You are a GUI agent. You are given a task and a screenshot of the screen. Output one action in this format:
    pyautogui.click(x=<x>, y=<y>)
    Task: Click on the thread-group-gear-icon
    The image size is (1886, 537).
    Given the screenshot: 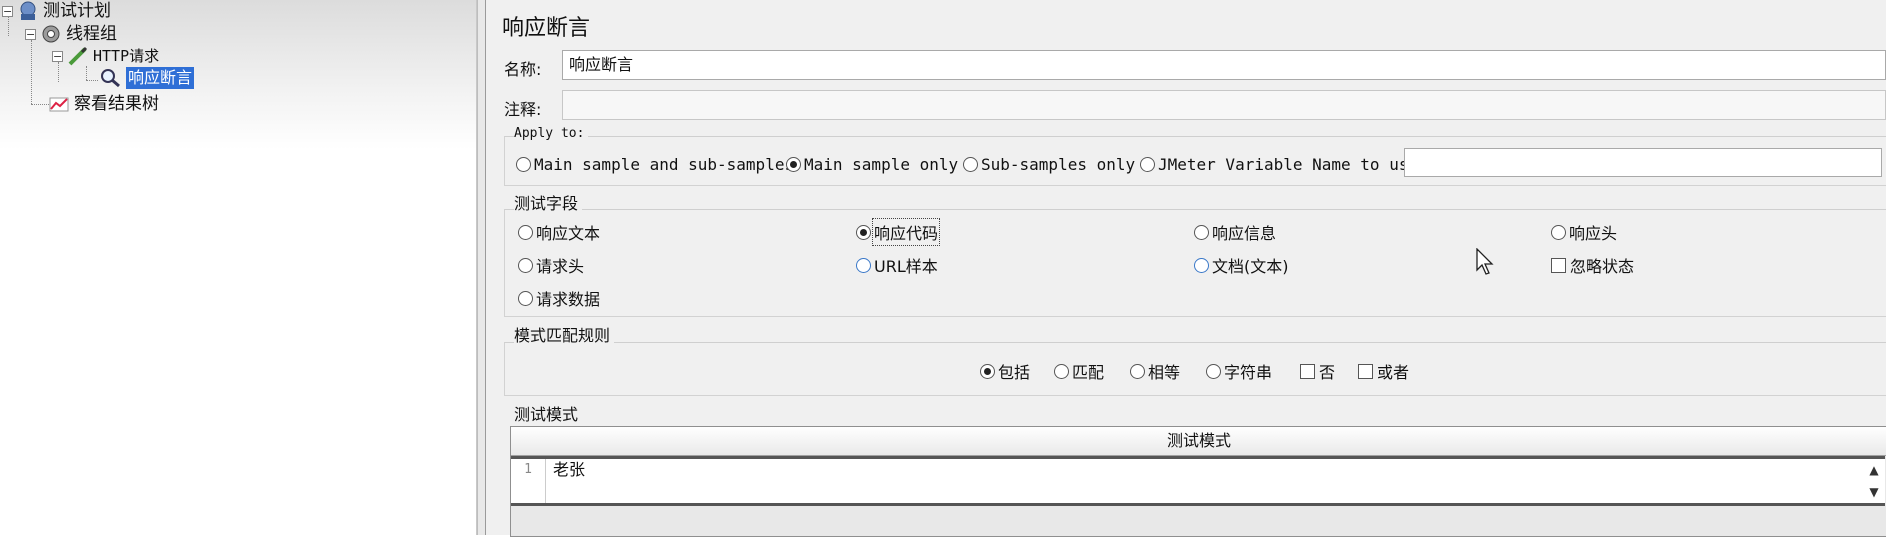 What is the action you would take?
    pyautogui.click(x=51, y=34)
    